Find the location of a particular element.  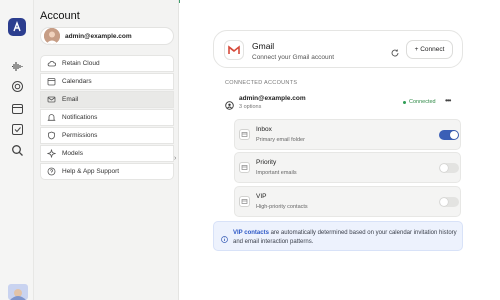

status-dot is located at coordinates (404, 102).